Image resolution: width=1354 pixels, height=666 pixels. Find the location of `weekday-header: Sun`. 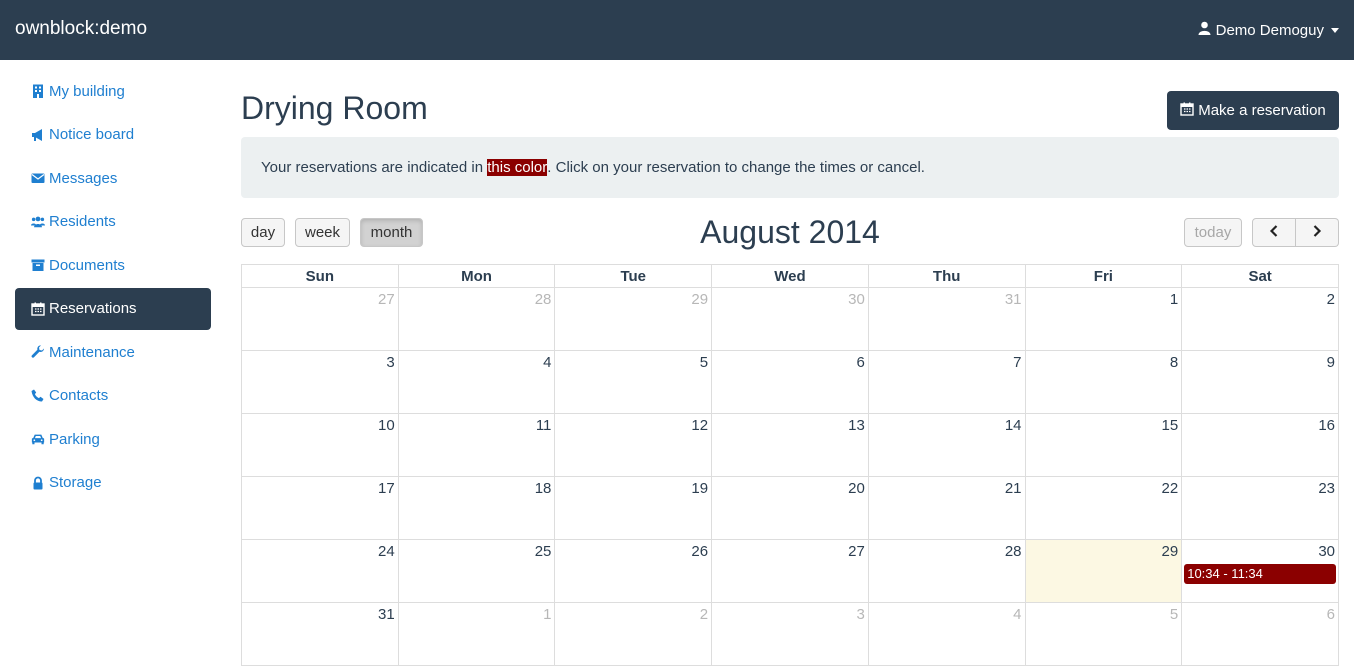

weekday-header: Sun is located at coordinates (320, 276).